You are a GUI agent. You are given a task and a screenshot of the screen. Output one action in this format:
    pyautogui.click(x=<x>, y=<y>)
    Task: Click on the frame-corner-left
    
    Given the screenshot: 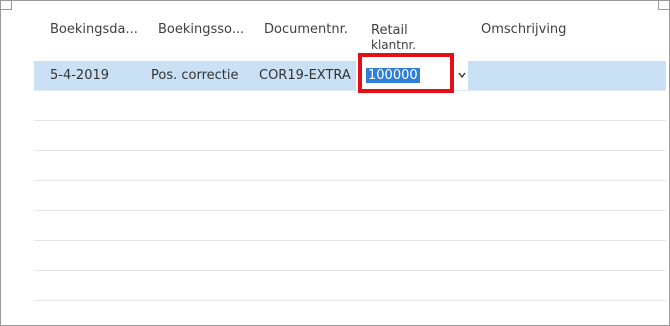 What is the action you would take?
    pyautogui.click(x=6, y=5)
    